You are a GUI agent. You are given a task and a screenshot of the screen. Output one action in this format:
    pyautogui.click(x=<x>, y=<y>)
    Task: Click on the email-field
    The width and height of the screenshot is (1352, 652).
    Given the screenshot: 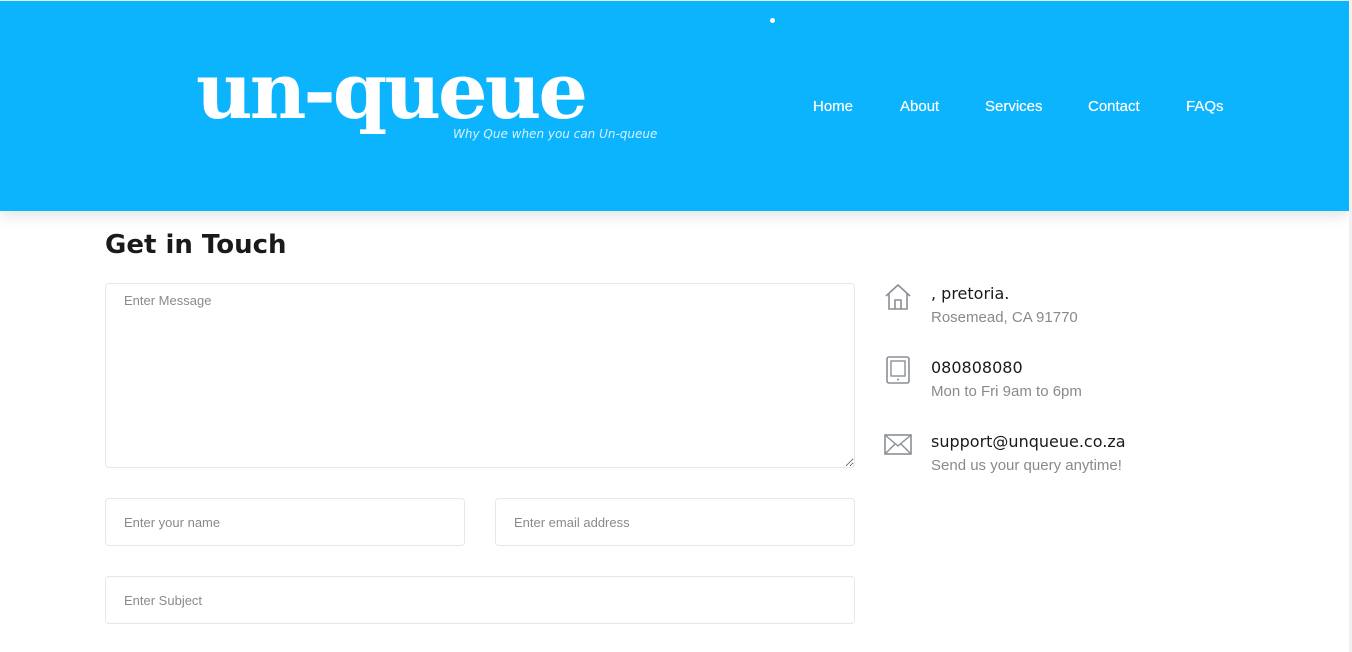 What is the action you would take?
    pyautogui.click(x=675, y=522)
    